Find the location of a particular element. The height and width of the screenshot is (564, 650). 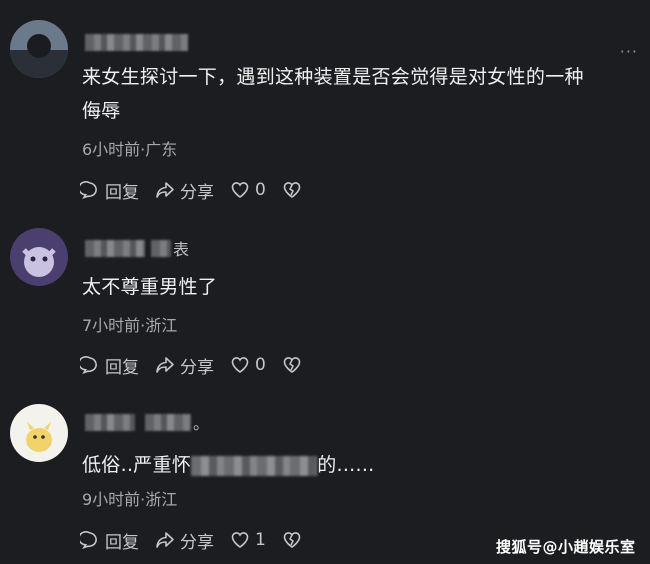

comment-time-location: 6小时前·广东 is located at coordinates (130, 149).